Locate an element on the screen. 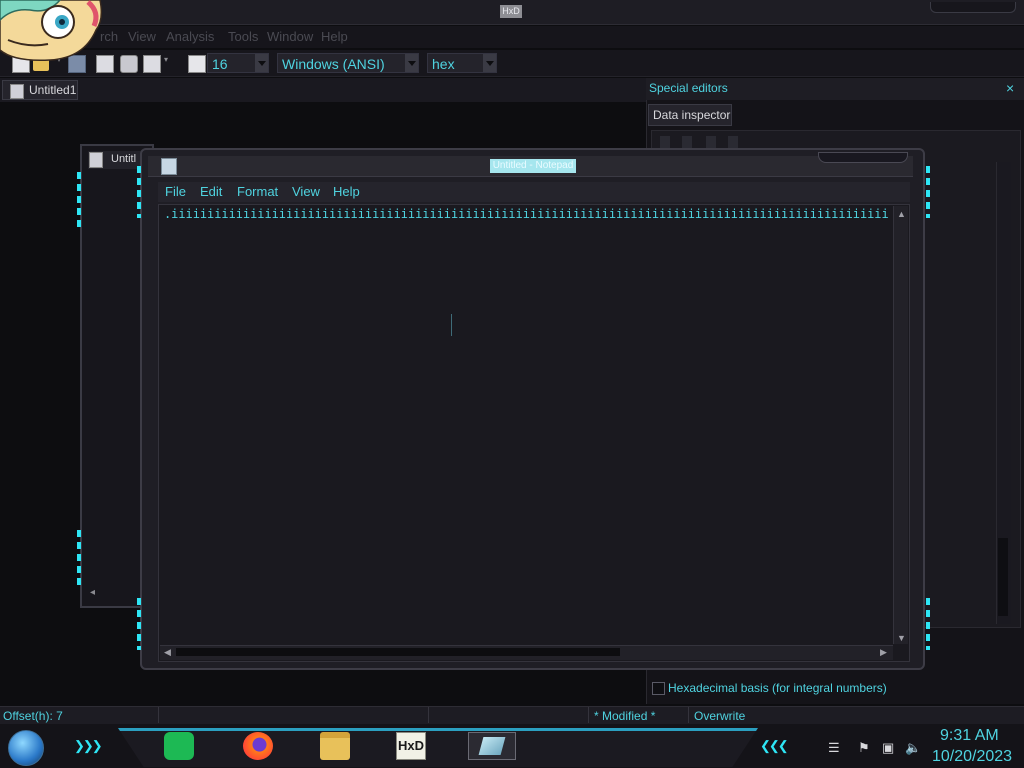 Image resolution: width=1024 pixels, height=768 pixels. show-desktop-icon: ☰ is located at coordinates (834, 748).